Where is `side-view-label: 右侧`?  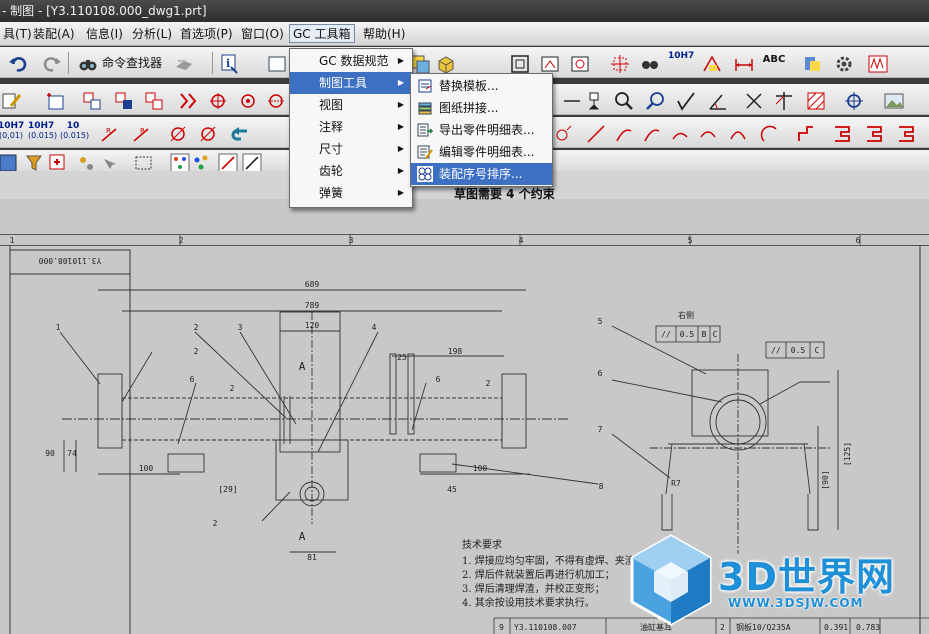
side-view-label: 右侧 is located at coordinates (686, 315).